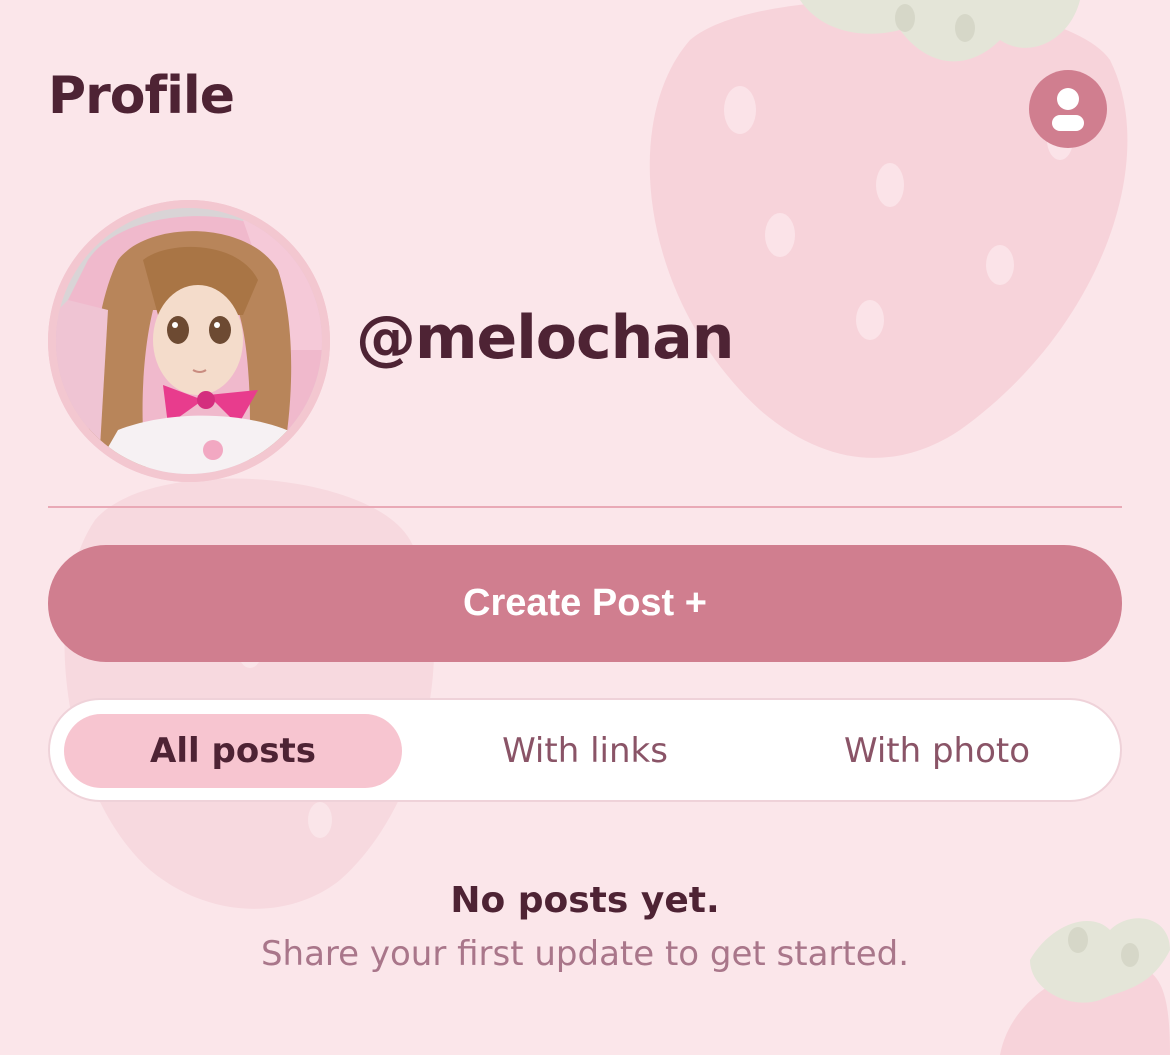 The height and width of the screenshot is (1055, 1170). What do you see at coordinates (585, 900) in the screenshot?
I see `empty-state-title: No posts yet.` at bounding box center [585, 900].